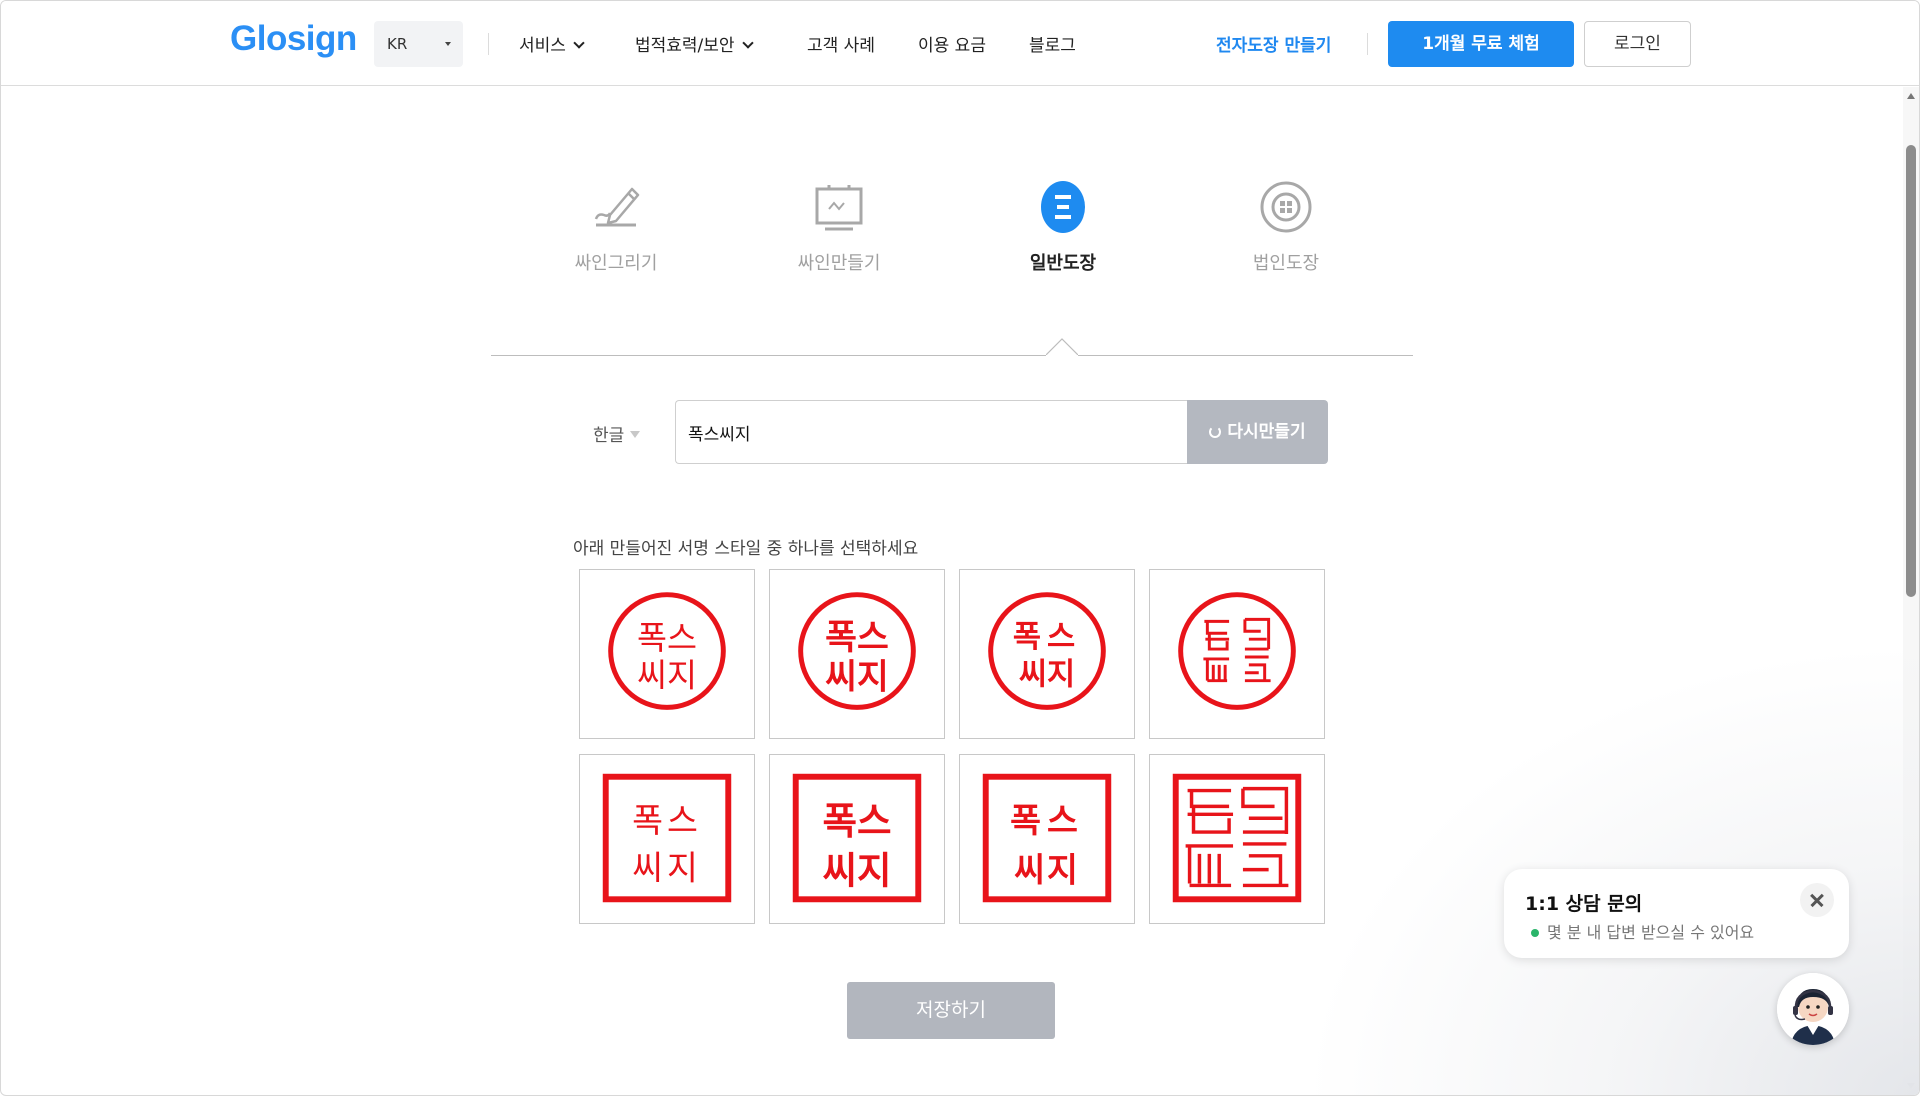 The height and width of the screenshot is (1096, 1920). Describe the element at coordinates (1266, 432) in the screenshot. I see `regenerate-label: 다시만들기` at that location.